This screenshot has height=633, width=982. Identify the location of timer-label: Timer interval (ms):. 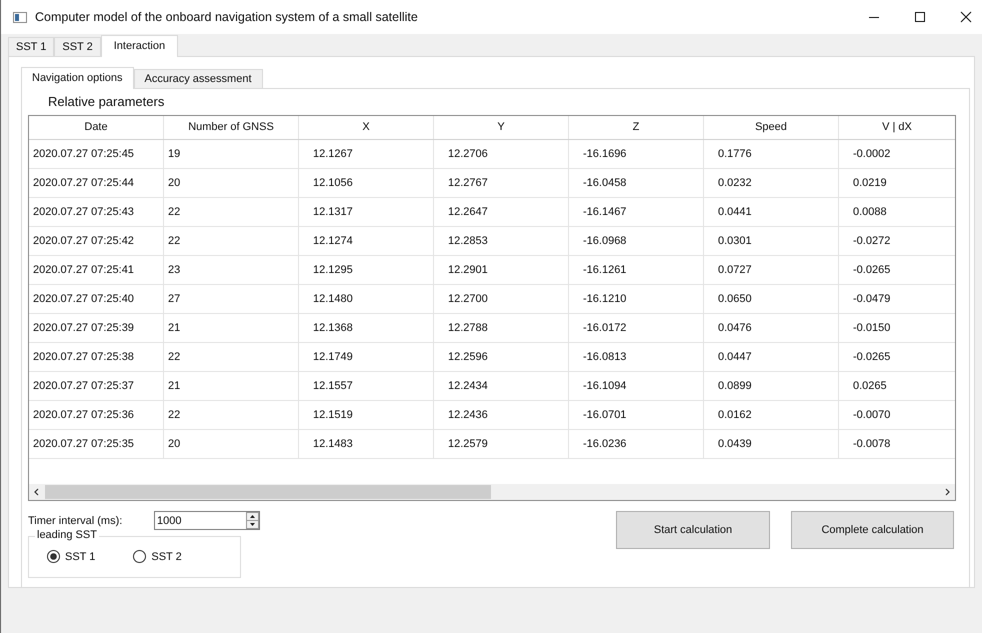
(76, 520).